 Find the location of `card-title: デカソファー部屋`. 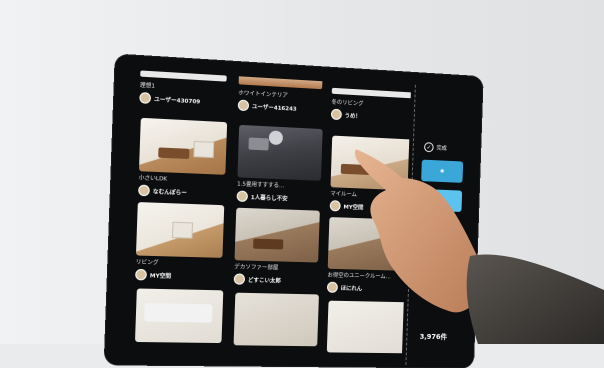

card-title: デカソファー部屋 is located at coordinates (256, 268).